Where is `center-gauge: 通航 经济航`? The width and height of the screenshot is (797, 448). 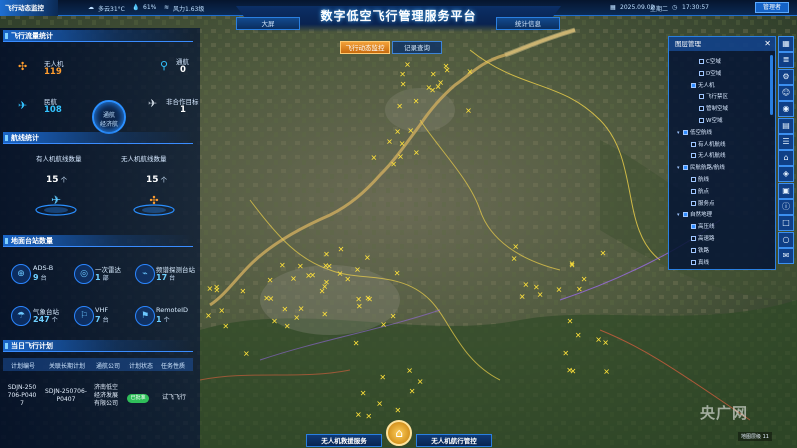
center-gauge: 通航 经济航 is located at coordinates (109, 117).